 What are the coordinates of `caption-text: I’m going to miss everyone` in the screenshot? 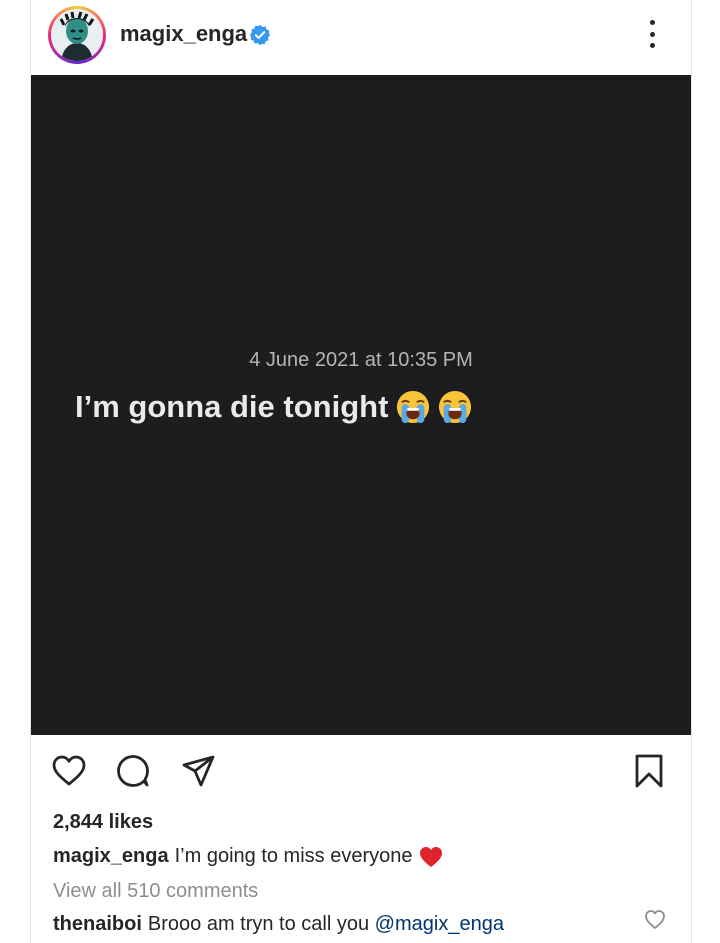 It's located at (293, 856).